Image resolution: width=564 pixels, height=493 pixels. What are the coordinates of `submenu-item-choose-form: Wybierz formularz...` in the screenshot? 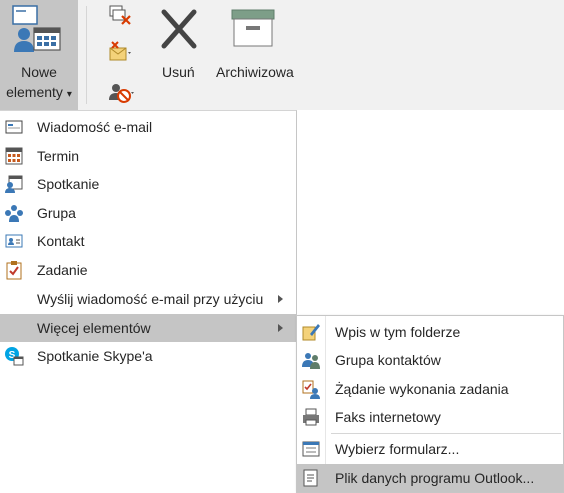 It's located at (430, 449).